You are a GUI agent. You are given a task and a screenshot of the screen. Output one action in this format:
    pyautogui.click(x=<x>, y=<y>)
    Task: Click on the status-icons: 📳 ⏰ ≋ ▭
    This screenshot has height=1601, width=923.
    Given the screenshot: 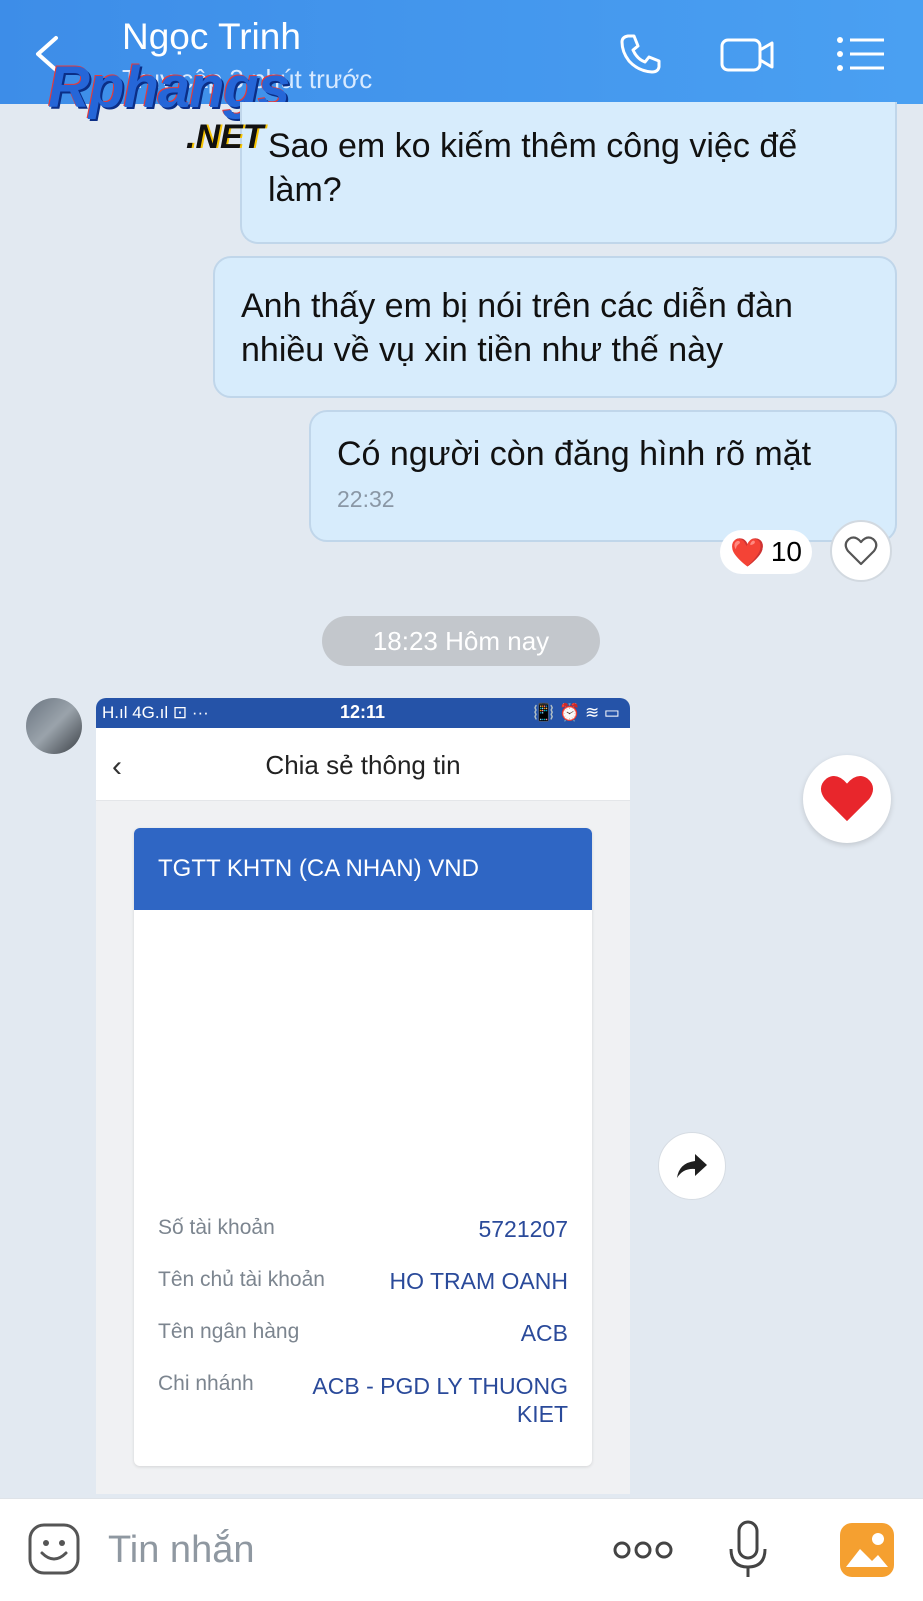 What is the action you would take?
    pyautogui.click(x=576, y=712)
    